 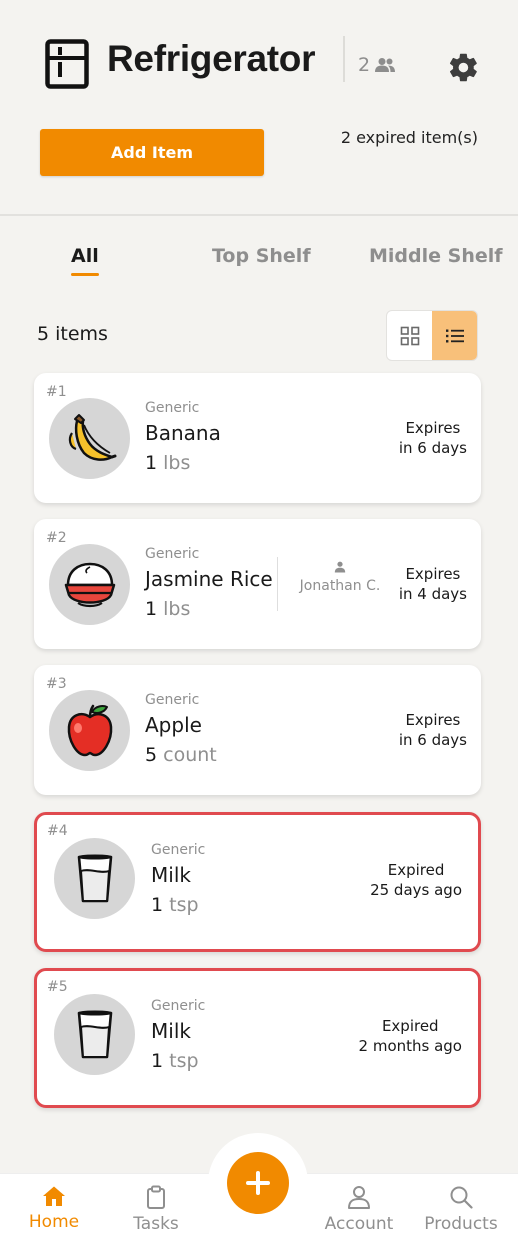 I want to click on rice-bowl-icon, so click(x=89, y=584).